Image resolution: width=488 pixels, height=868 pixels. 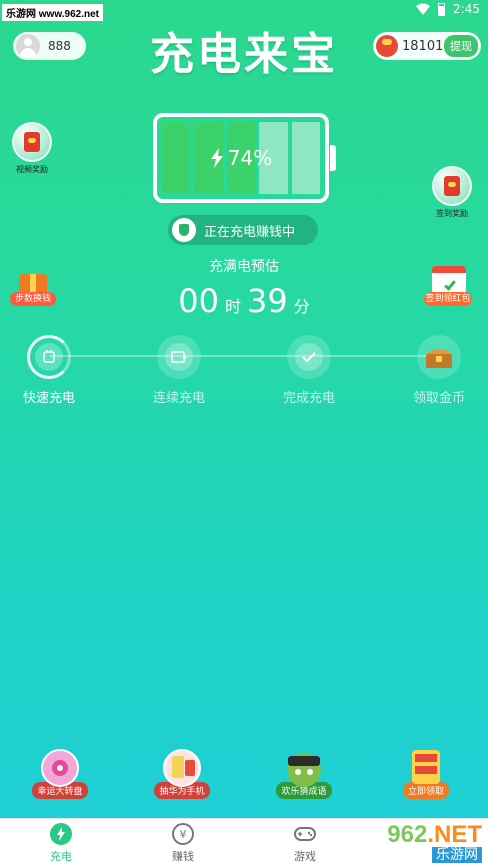 I want to click on watermark-bottom: 962.NET 乐游网, so click(x=423, y=843).